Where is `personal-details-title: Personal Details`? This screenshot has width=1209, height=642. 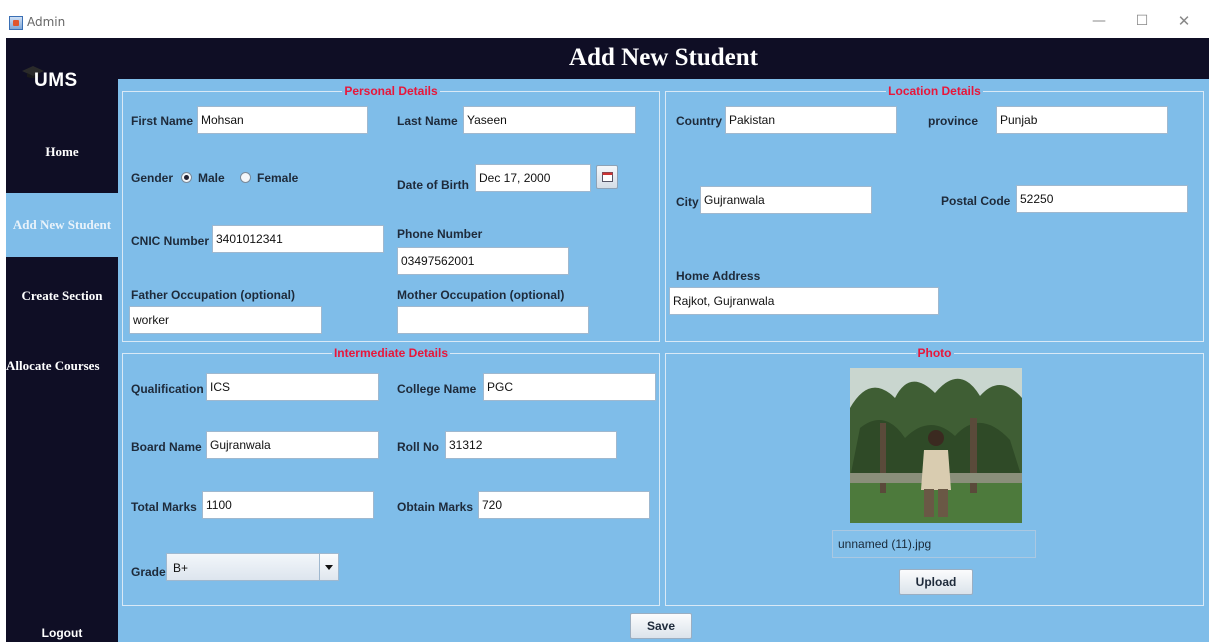
personal-details-title: Personal Details is located at coordinates (391, 91).